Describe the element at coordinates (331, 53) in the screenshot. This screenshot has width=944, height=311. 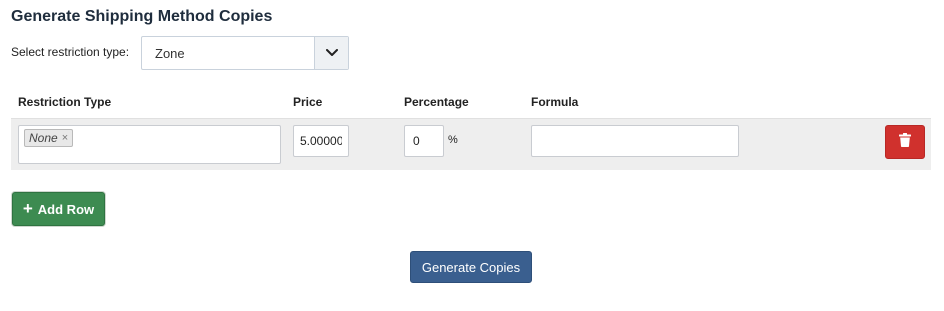
I see `chevron-down-icon` at that location.